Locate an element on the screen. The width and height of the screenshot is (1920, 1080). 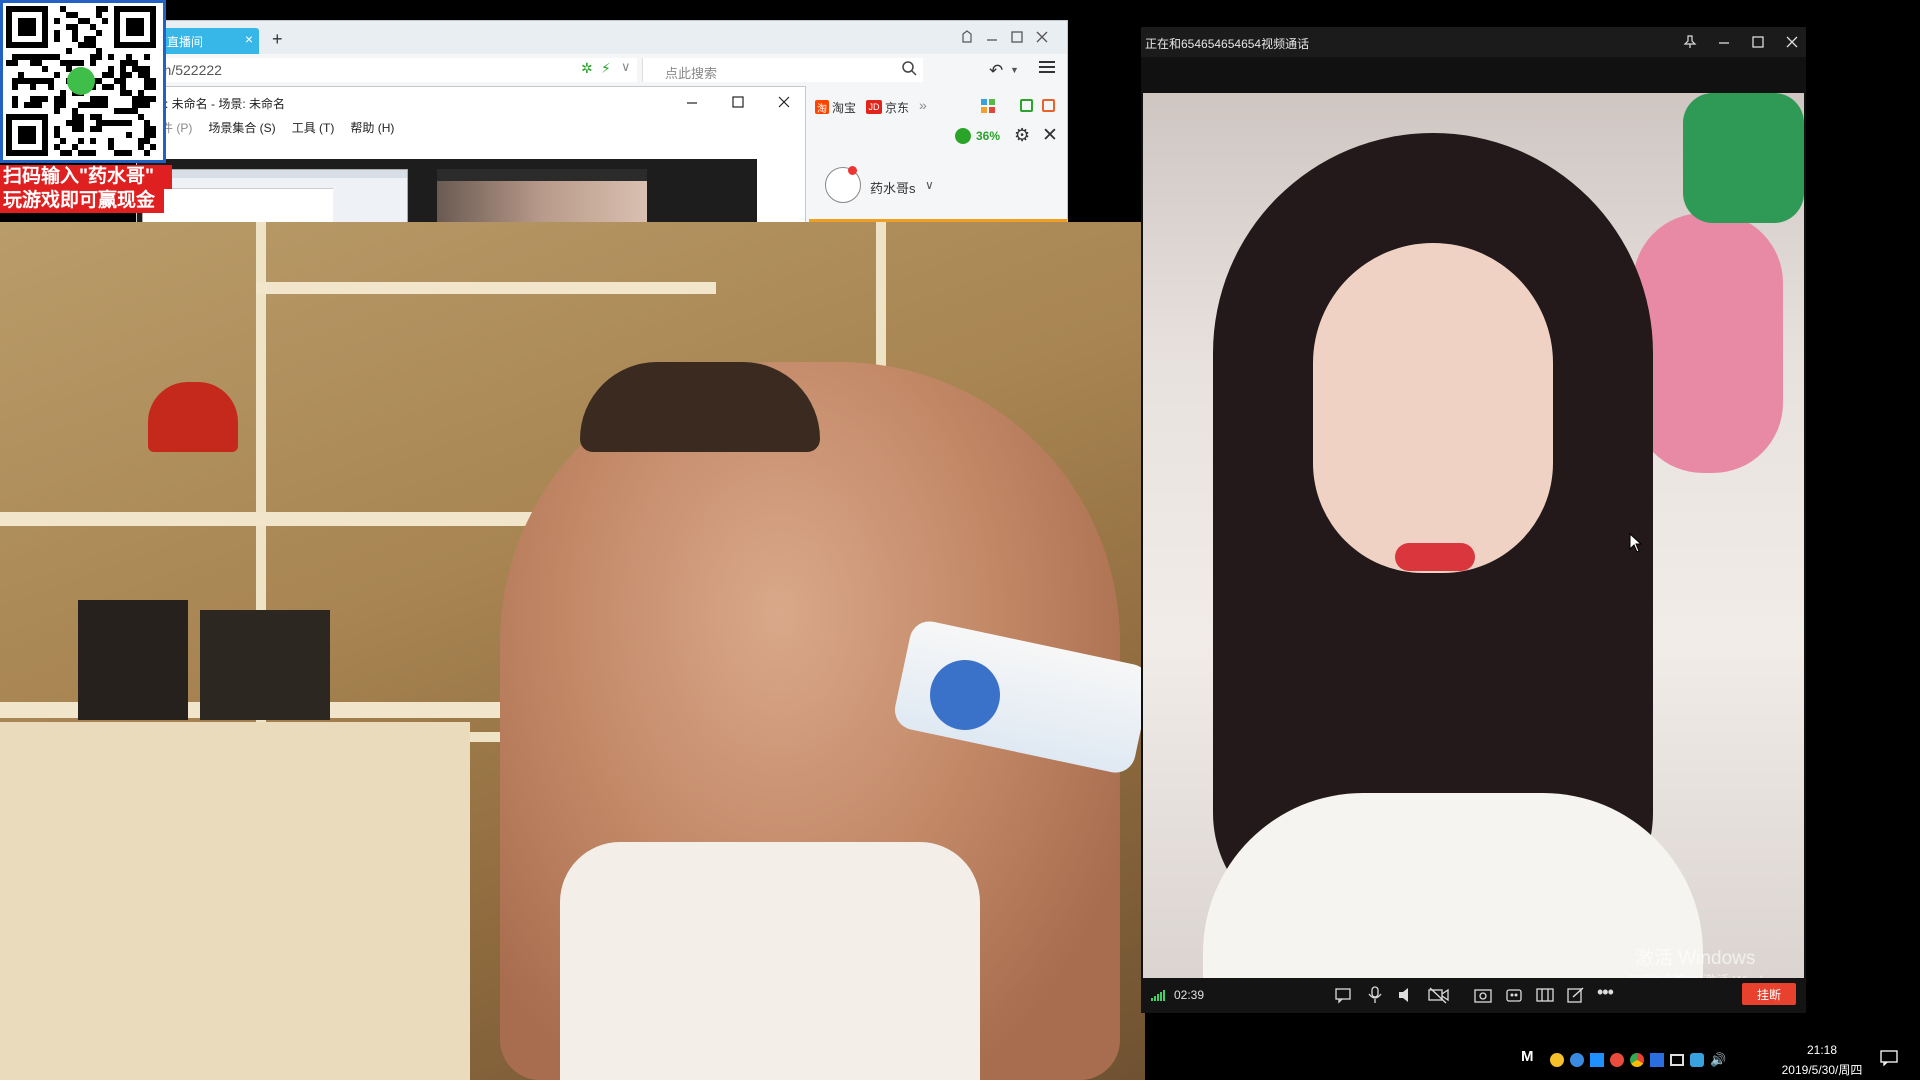
clock-date: 2019/5/30/周四 is located at coordinates (1822, 1070).